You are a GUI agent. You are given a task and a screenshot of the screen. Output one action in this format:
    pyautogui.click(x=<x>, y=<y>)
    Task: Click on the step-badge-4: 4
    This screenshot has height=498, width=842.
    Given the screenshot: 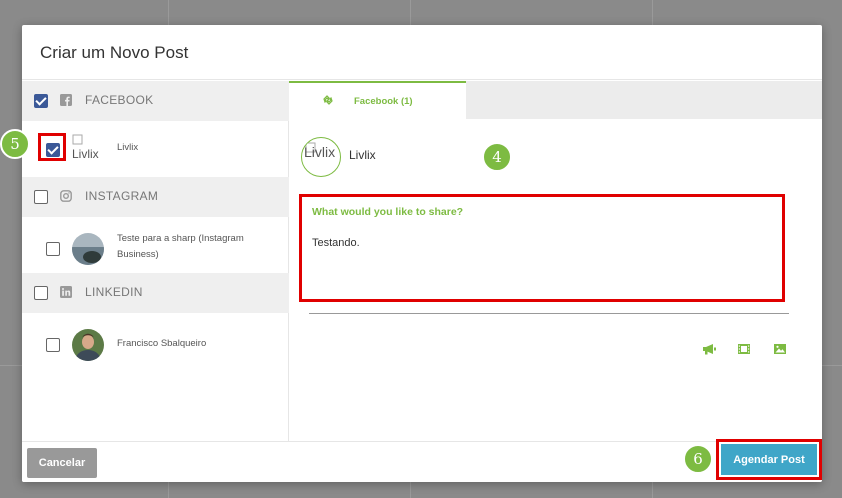 What is the action you would take?
    pyautogui.click(x=497, y=157)
    